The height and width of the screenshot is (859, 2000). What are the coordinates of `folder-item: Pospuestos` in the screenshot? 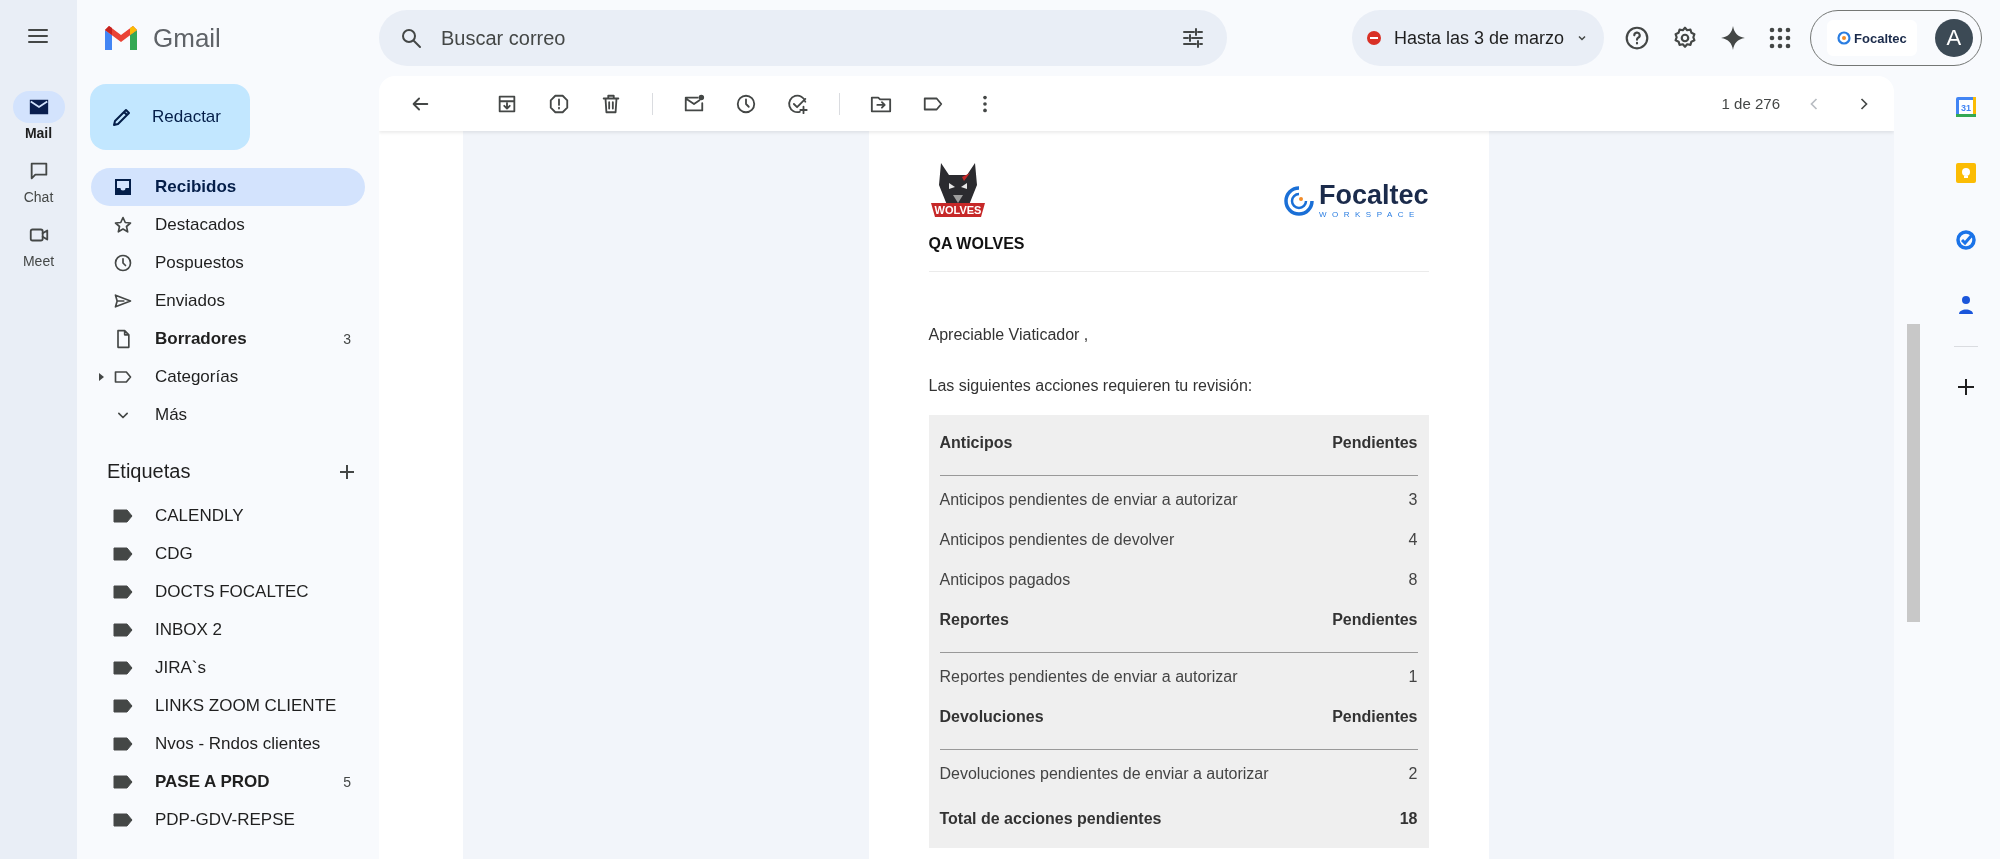 It's located at (228, 263).